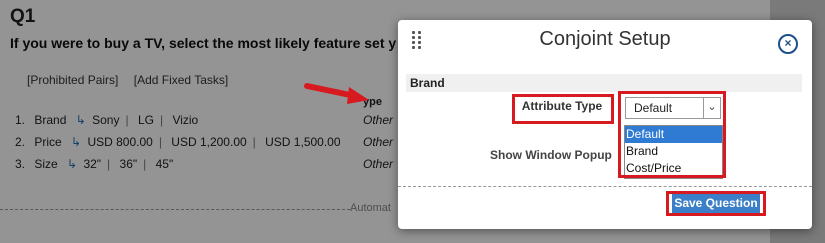  Describe the element at coordinates (788, 44) in the screenshot. I see `close-icon: ×` at that location.